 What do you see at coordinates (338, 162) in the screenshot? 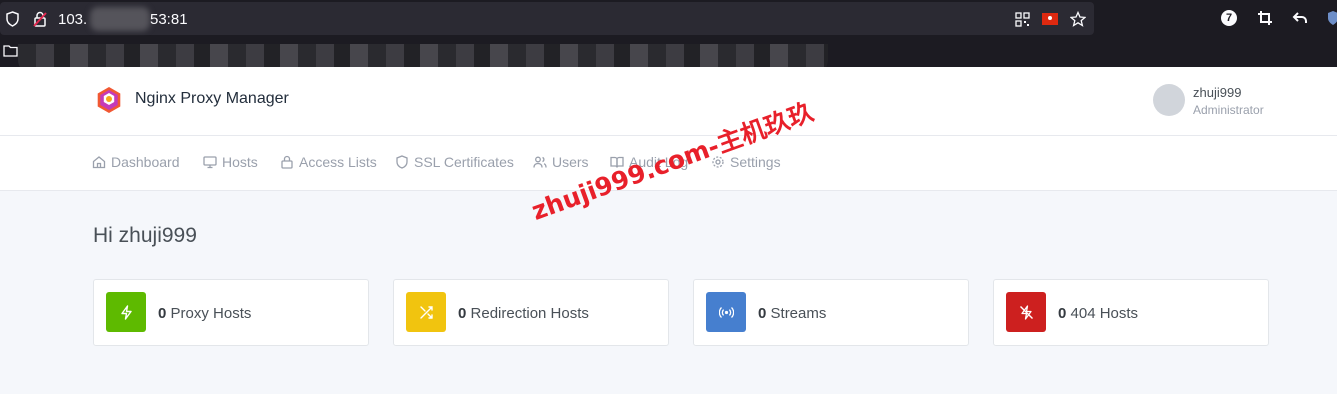
I see `nav-label: Access Lists` at bounding box center [338, 162].